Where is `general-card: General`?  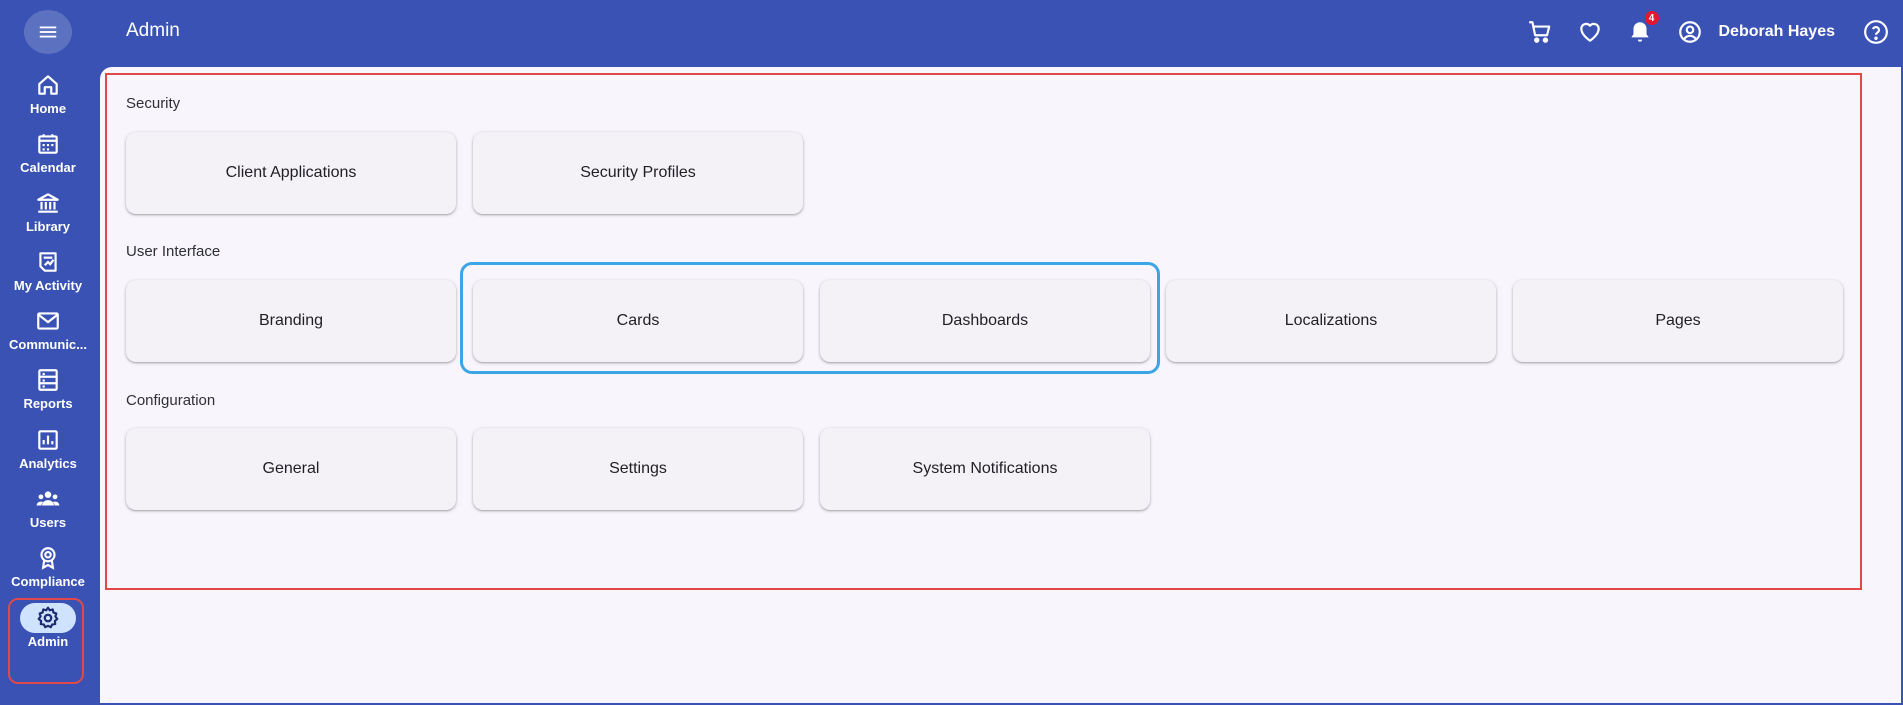
general-card: General is located at coordinates (291, 469).